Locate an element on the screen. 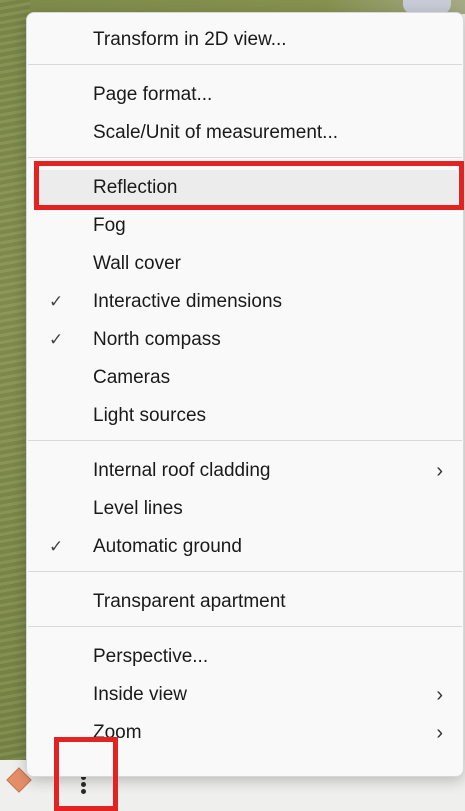 The height and width of the screenshot is (811, 465). menu-item-label: Interactive dimensions is located at coordinates (188, 301).